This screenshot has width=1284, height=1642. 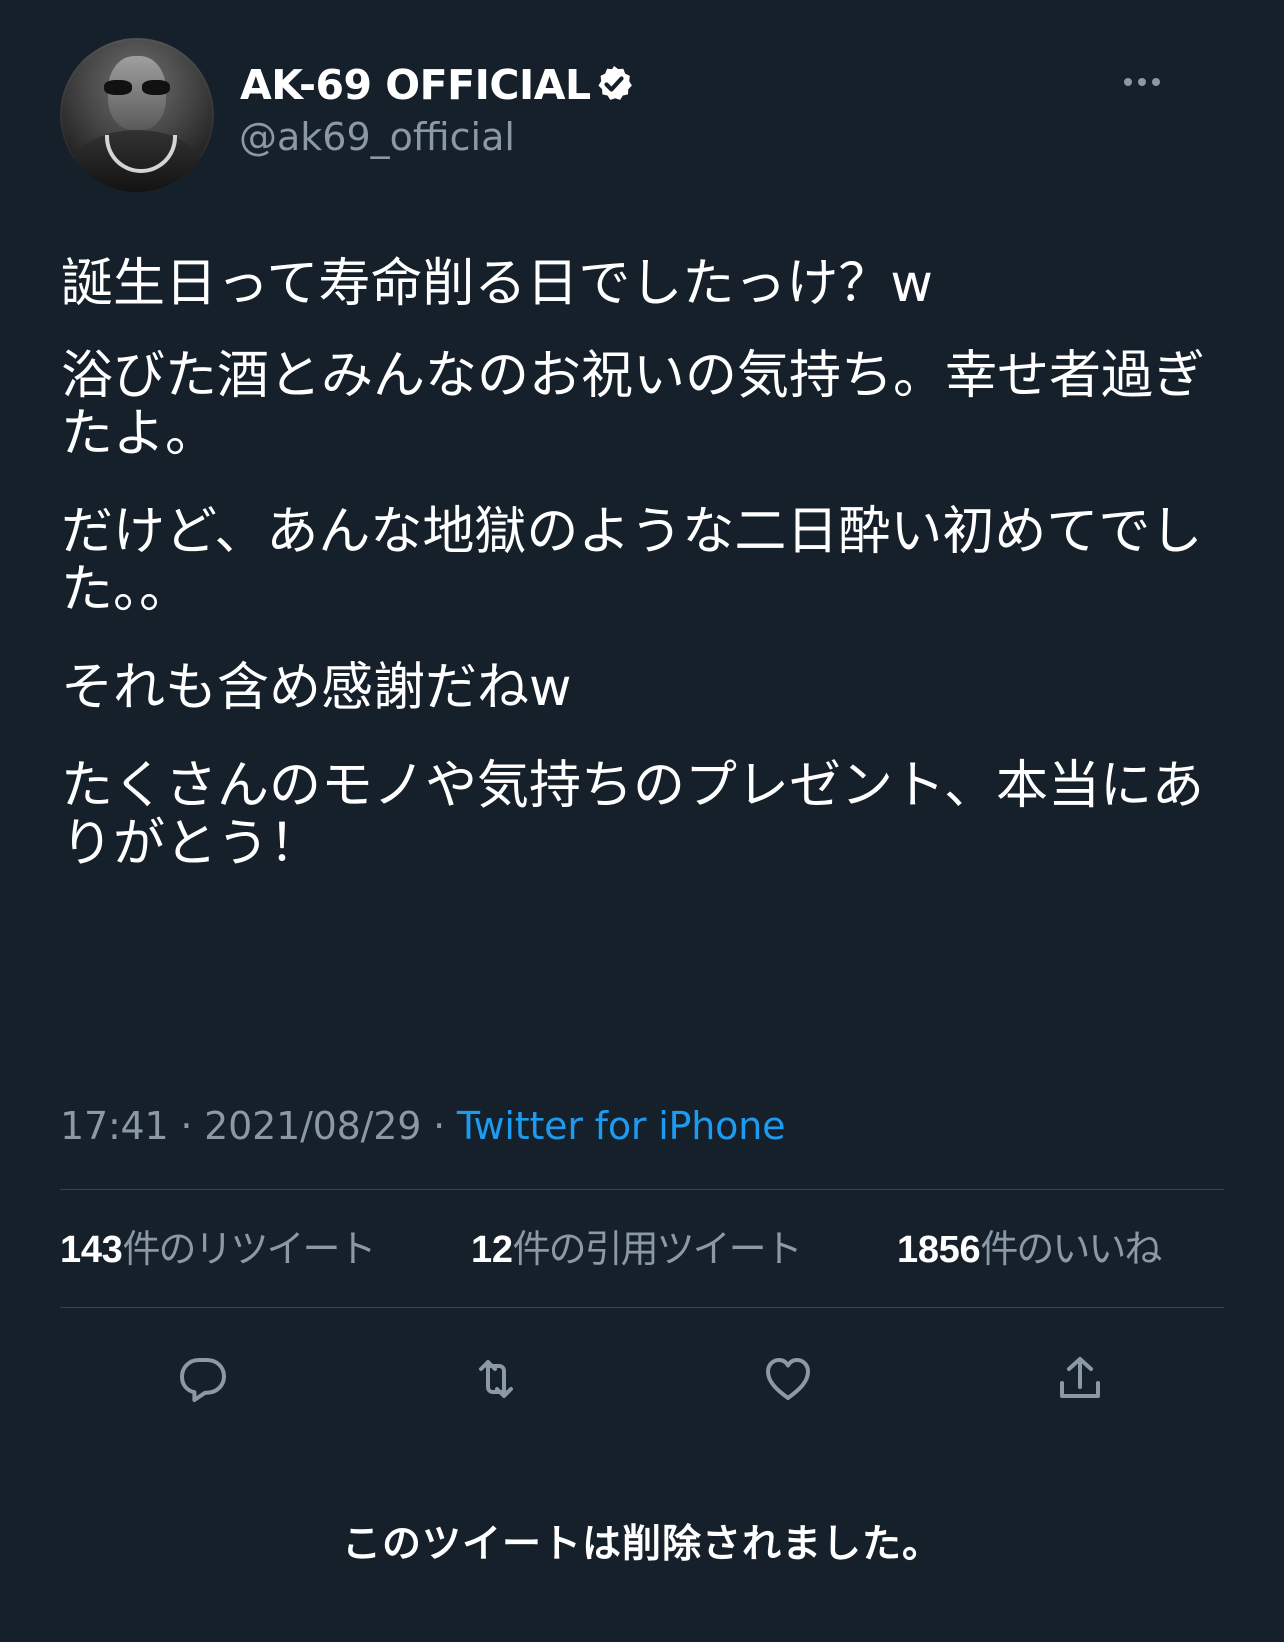 What do you see at coordinates (1071, 1249) in the screenshot?
I see `likes-label: 件のいいね` at bounding box center [1071, 1249].